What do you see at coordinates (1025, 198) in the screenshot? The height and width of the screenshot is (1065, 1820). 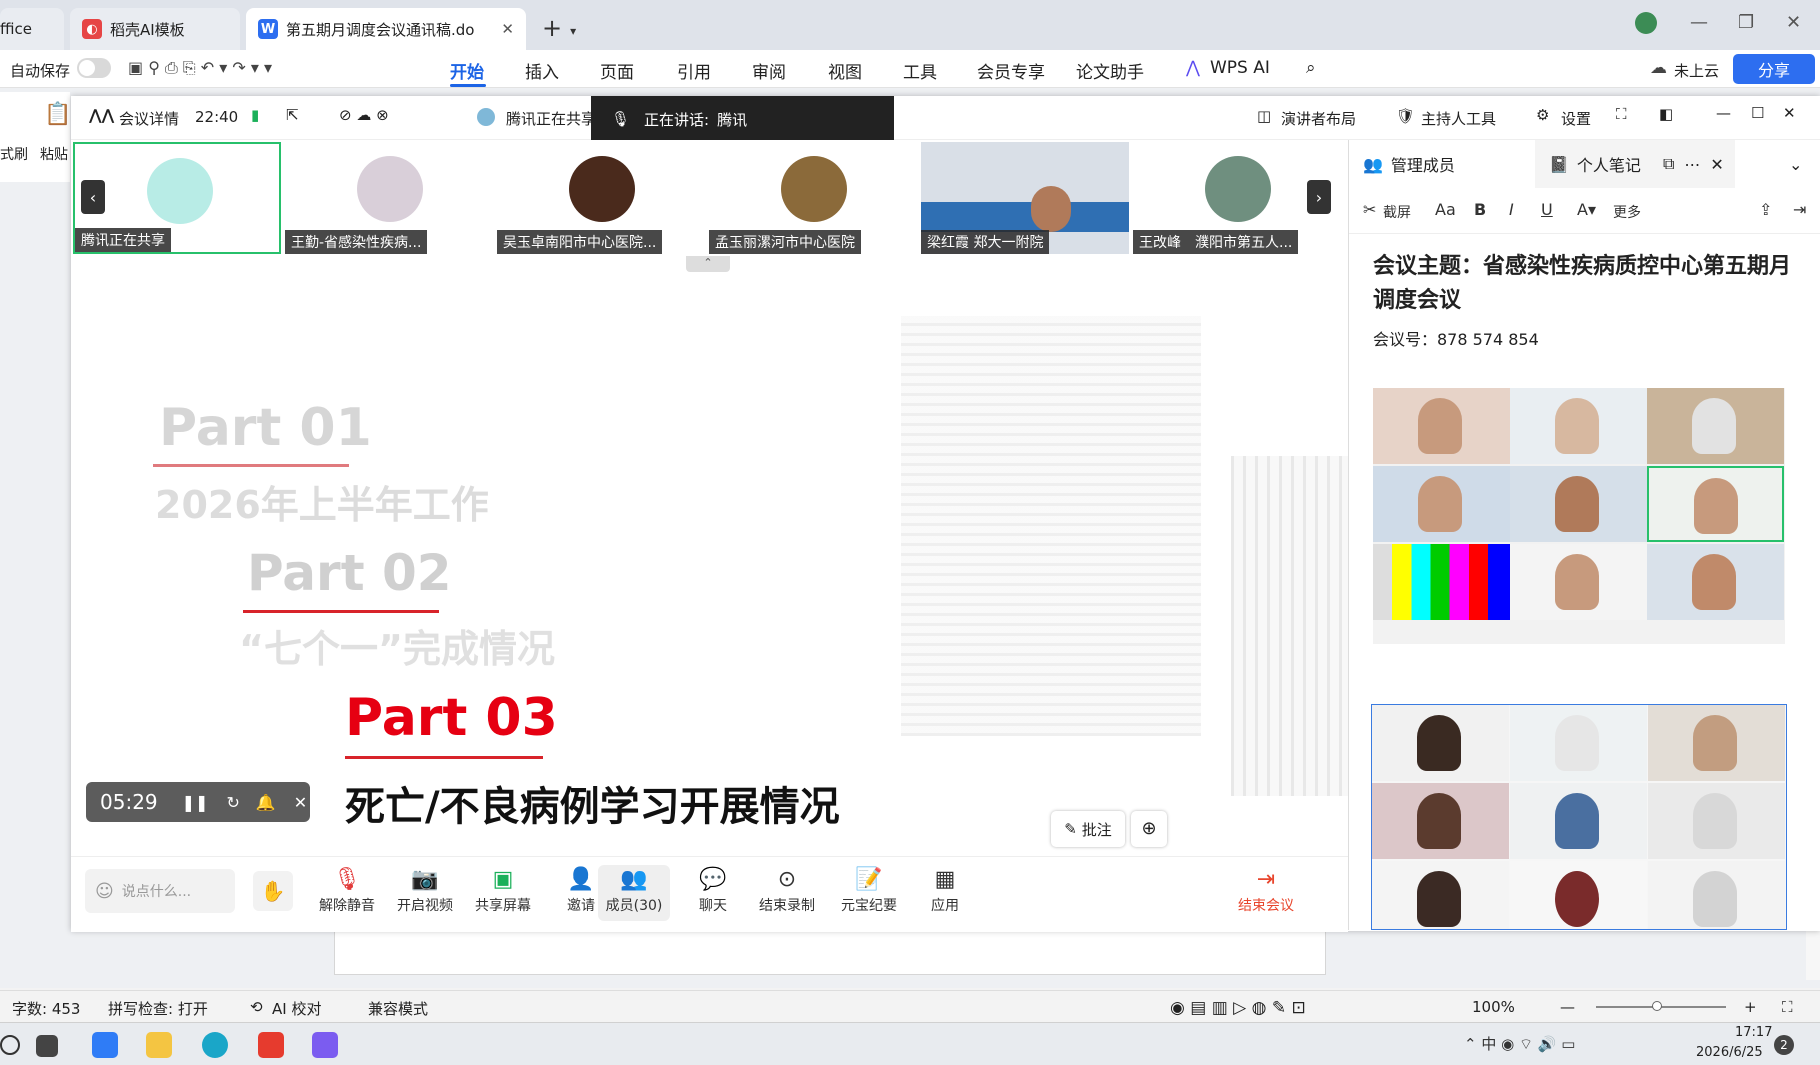 I see `participant-video: 梁红霞 郑大一附院` at bounding box center [1025, 198].